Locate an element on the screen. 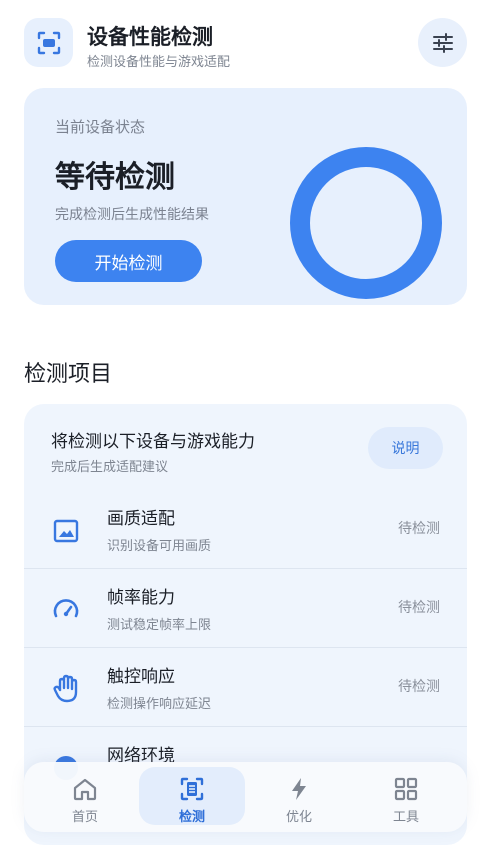  status-label: 当前设备状态 is located at coordinates (100, 127).